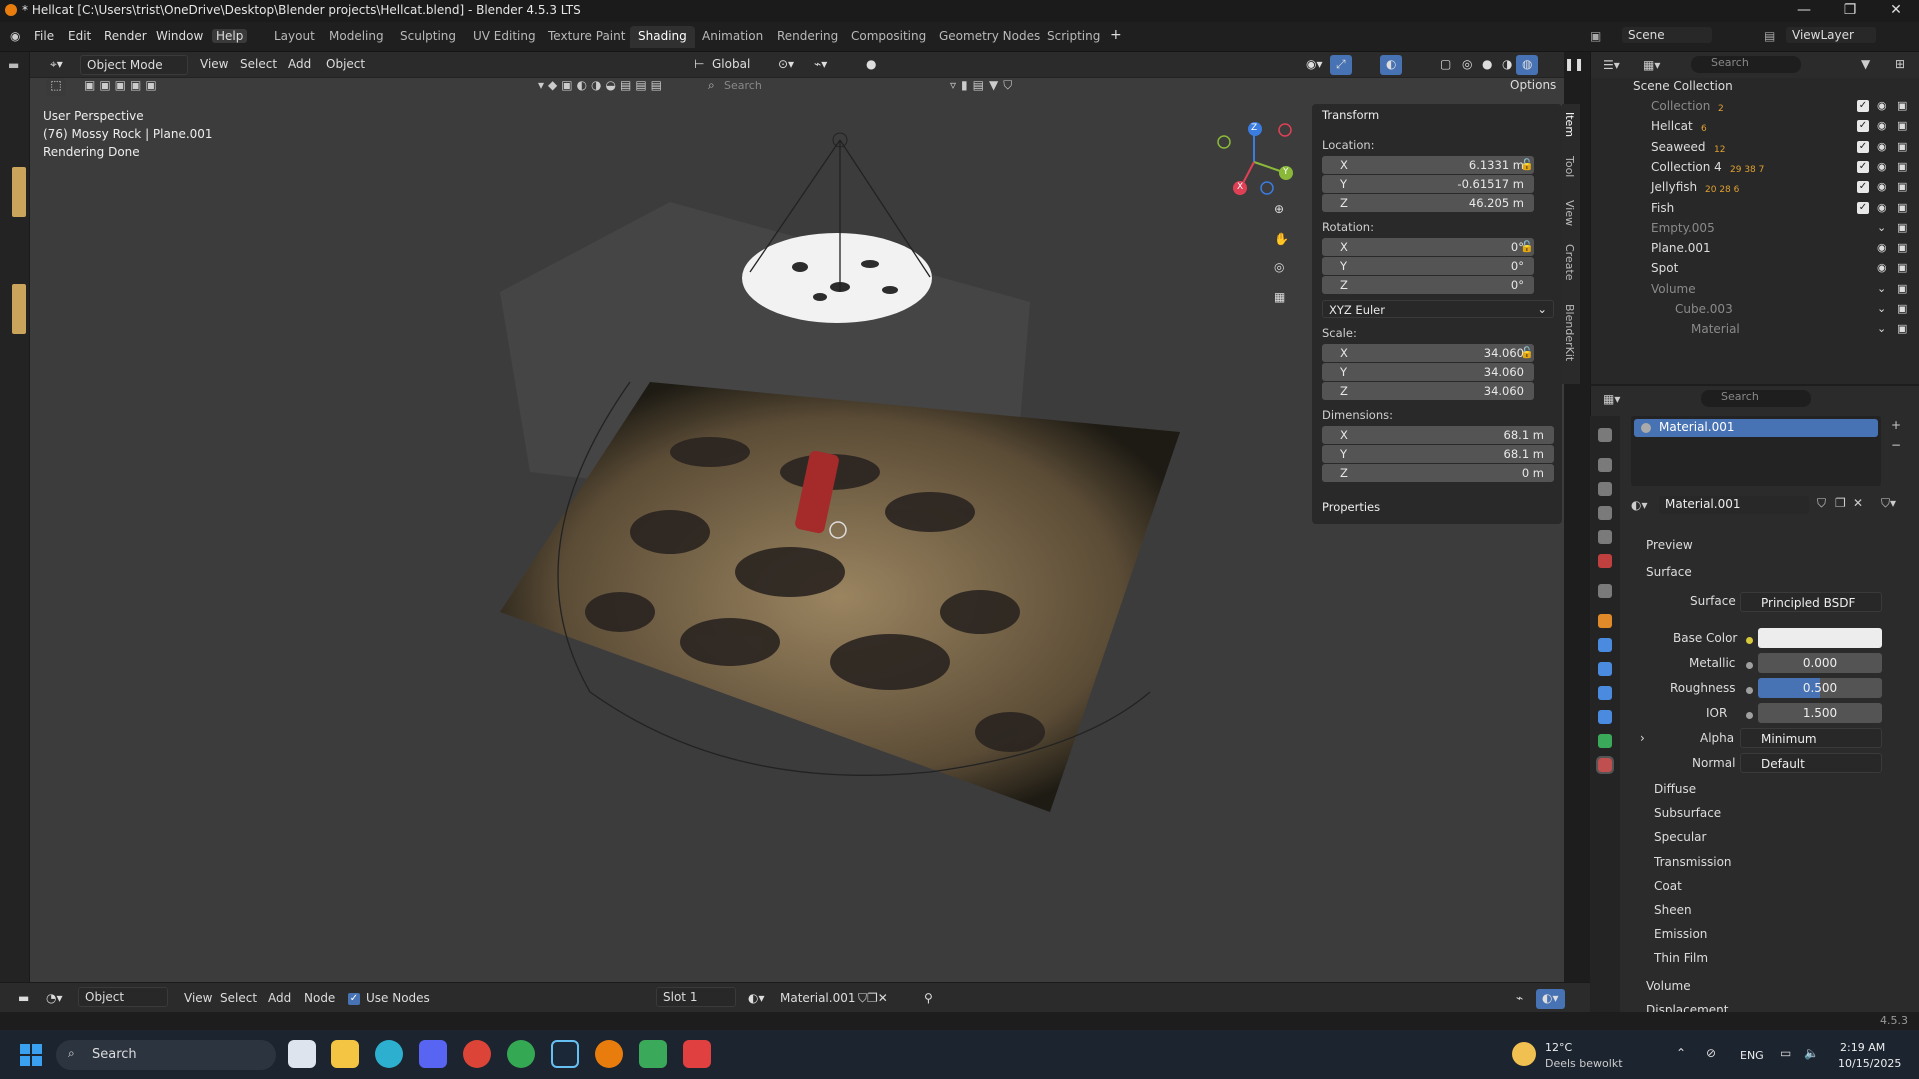  Describe the element at coordinates (602, 85) in the screenshot. I see `view-shading-icons: ▾◆▣◐◑◒▤▤▤` at that location.